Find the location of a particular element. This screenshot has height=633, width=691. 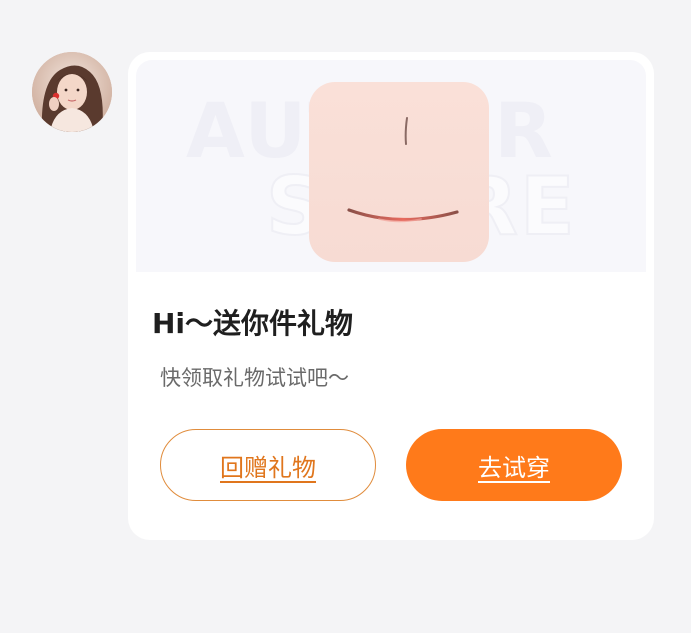

try-on-button: 去试穿 is located at coordinates (514, 465).